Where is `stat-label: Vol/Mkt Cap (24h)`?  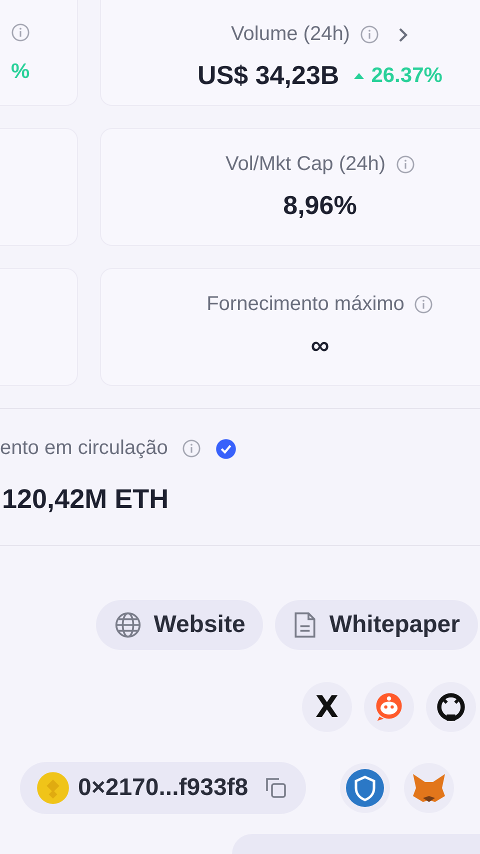 stat-label: Vol/Mkt Cap (24h) is located at coordinates (305, 164).